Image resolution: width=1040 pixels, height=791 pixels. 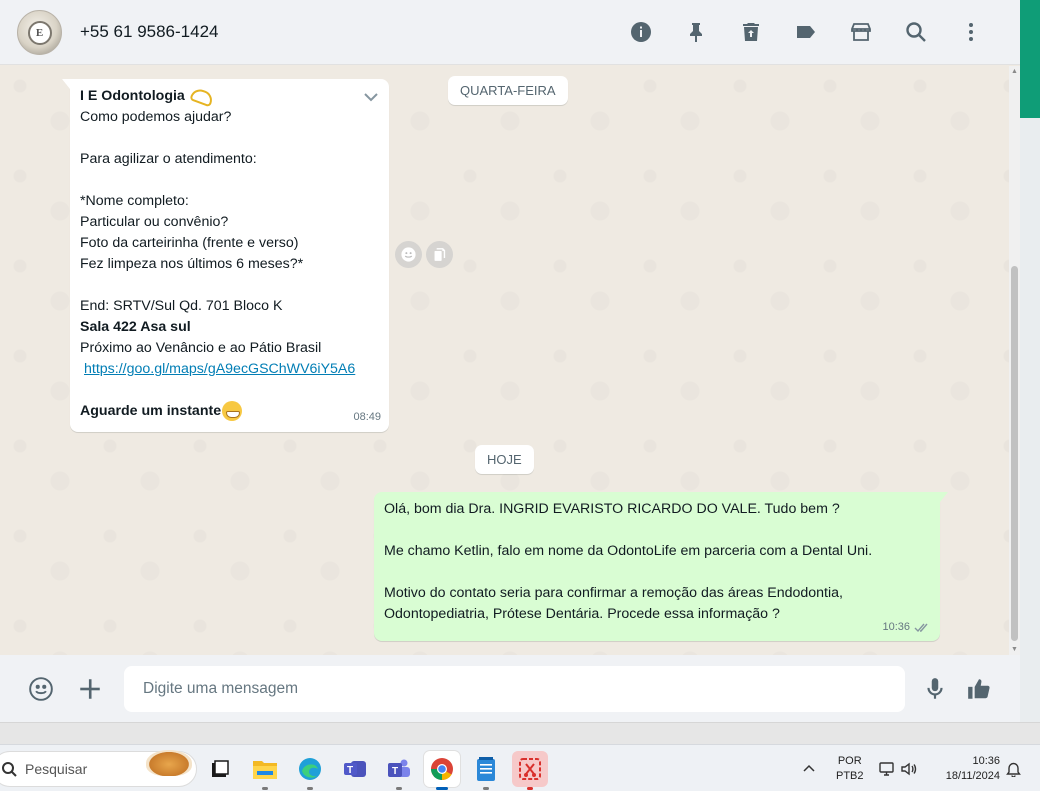 I want to click on plus-icon, so click(x=90, y=689).